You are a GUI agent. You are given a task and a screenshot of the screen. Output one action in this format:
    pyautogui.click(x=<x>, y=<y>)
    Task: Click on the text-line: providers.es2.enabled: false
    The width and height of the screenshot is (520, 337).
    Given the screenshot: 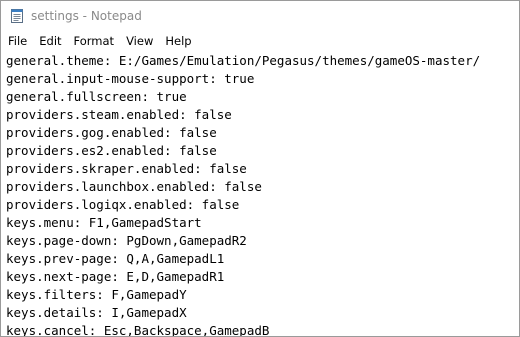 What is the action you would take?
    pyautogui.click(x=111, y=151)
    